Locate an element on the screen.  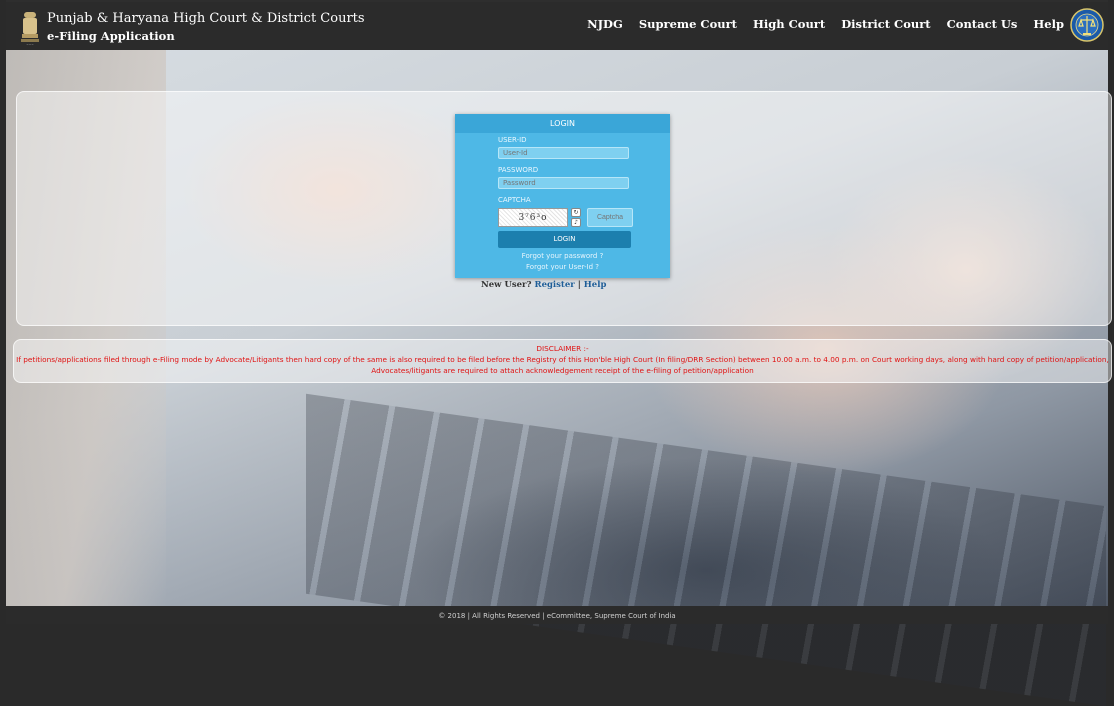
nav-supreme-court: Supreme Court is located at coordinates (688, 24).